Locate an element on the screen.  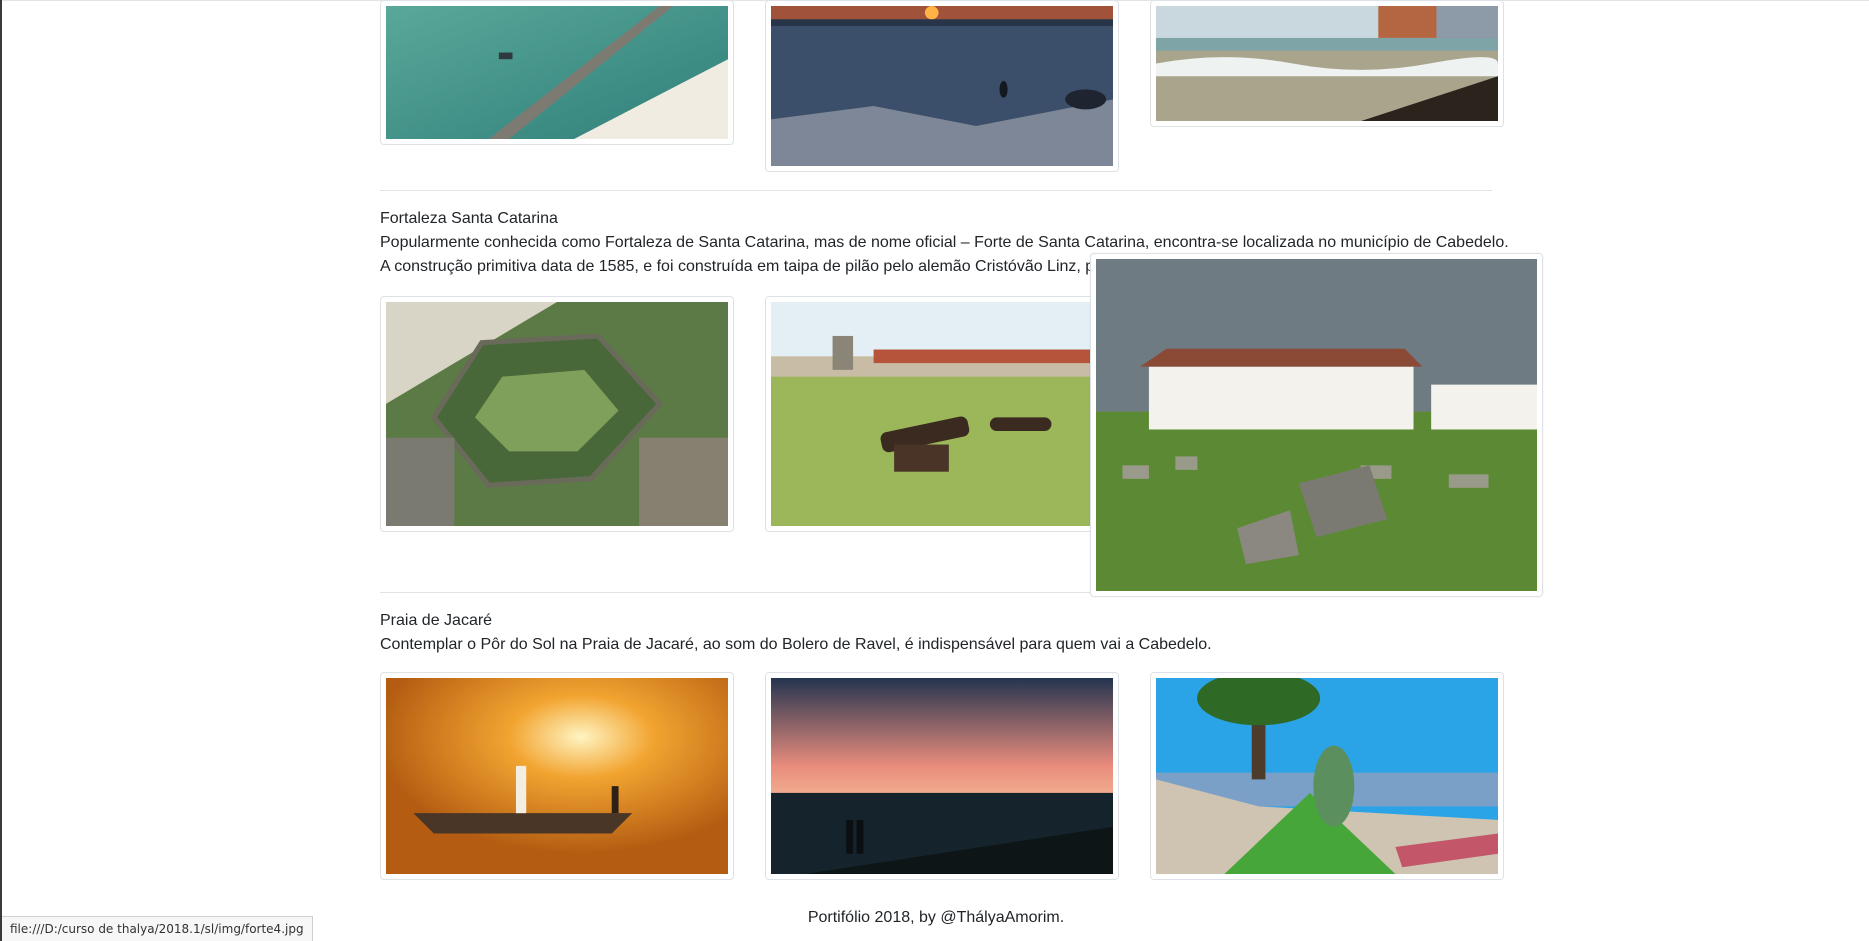
gallery-thumb-sax-boat is located at coordinates (557, 776).